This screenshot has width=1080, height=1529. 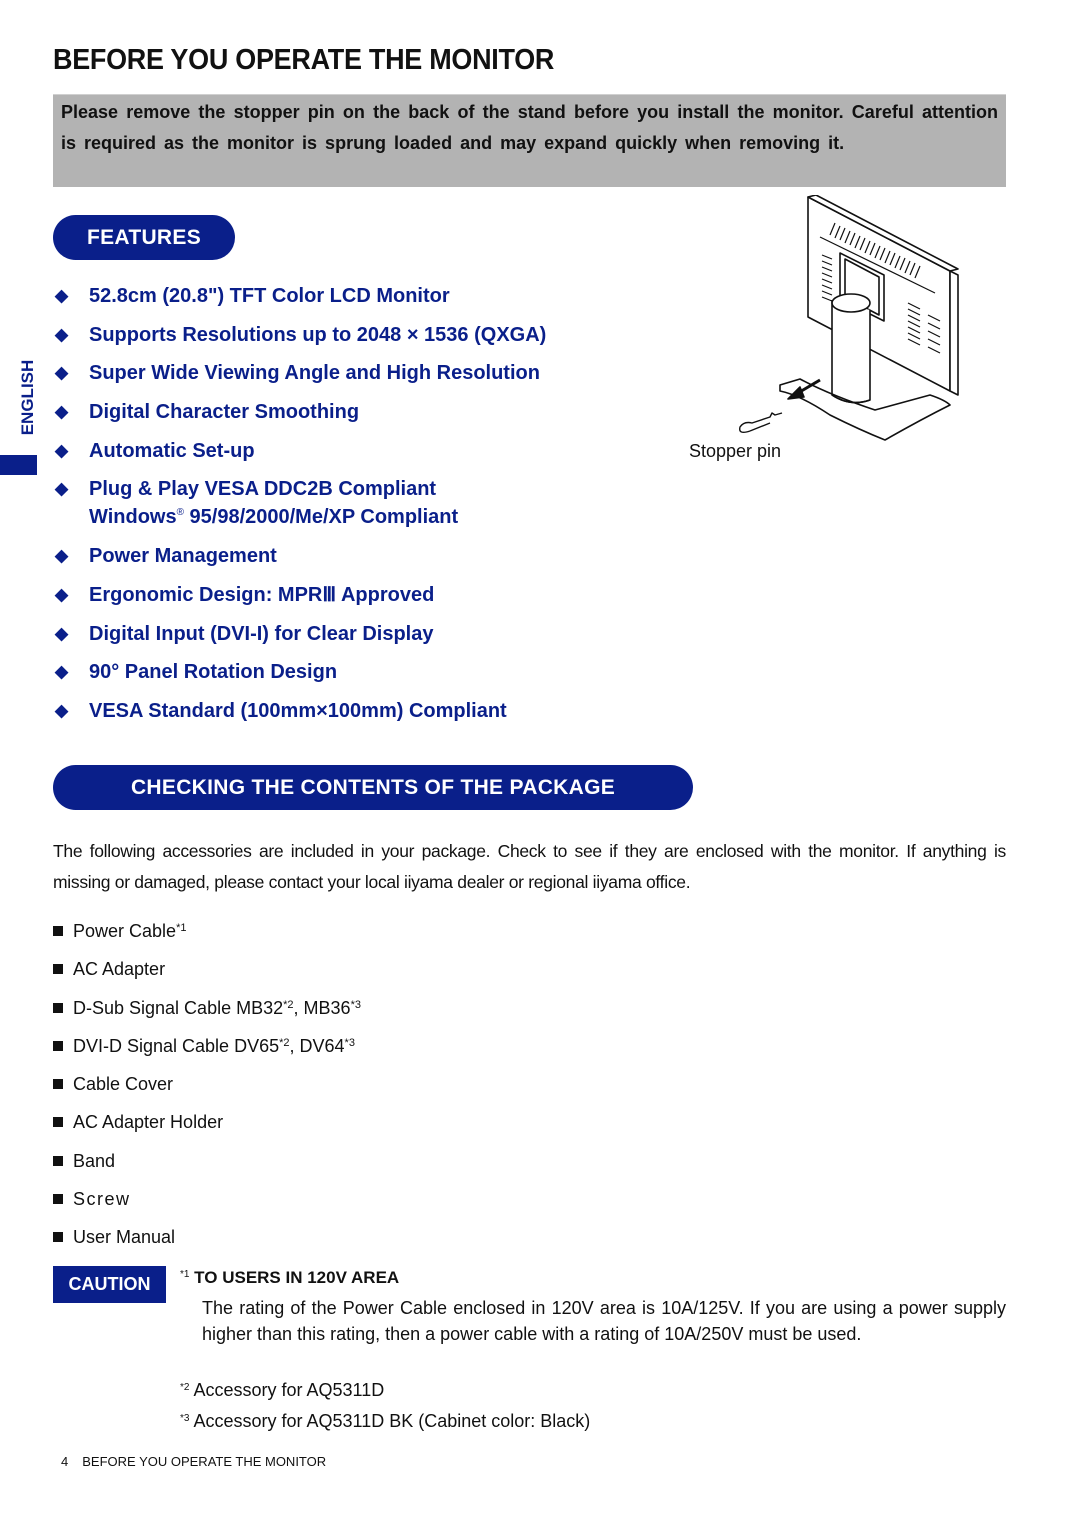 I want to click on feature-item: ◆ VESA Standard (100mm×100mm) Compliant, so click(x=365, y=711).